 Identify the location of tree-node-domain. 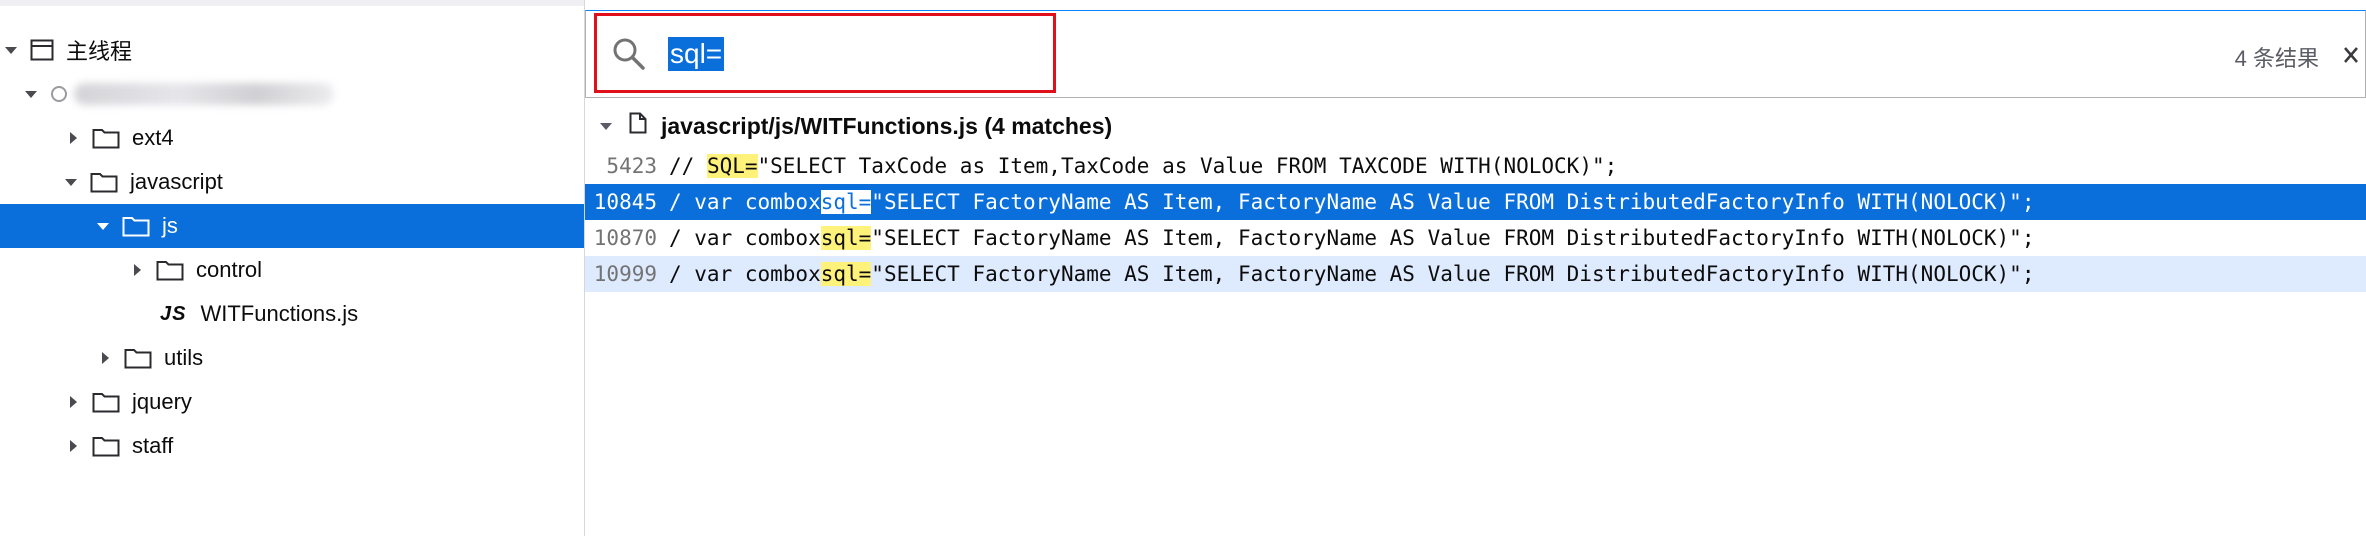
(292, 94).